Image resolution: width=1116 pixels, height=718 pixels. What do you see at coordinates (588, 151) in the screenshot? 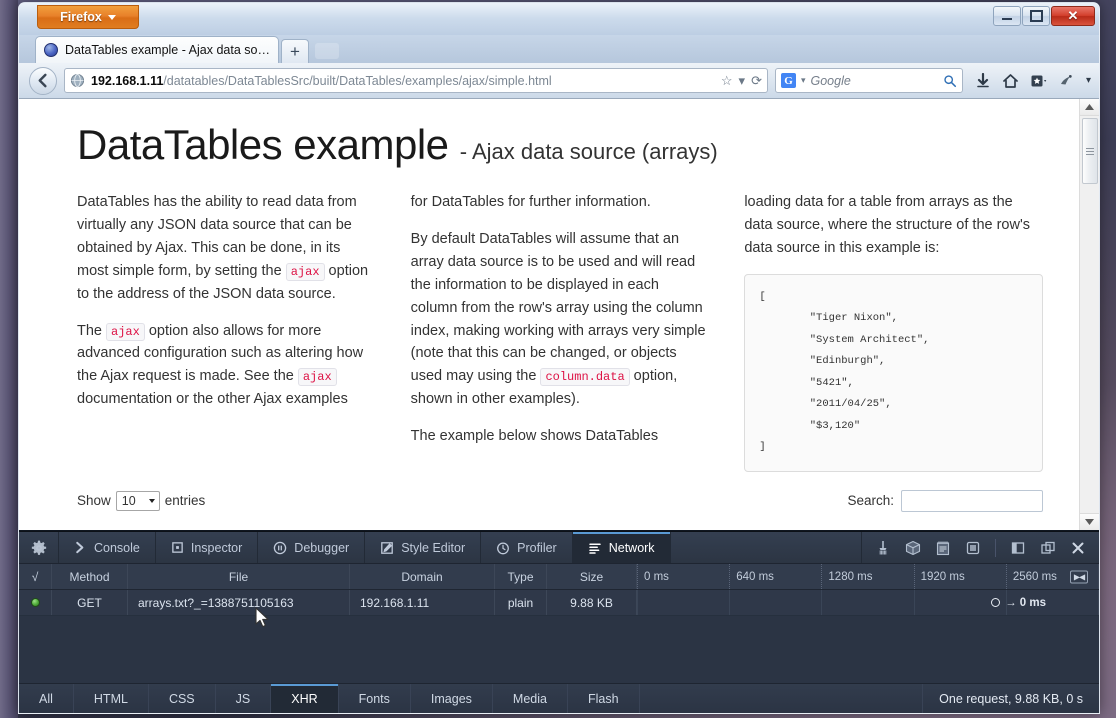
I see `page-subtitle: - Ajax data source (arrays)` at bounding box center [588, 151].